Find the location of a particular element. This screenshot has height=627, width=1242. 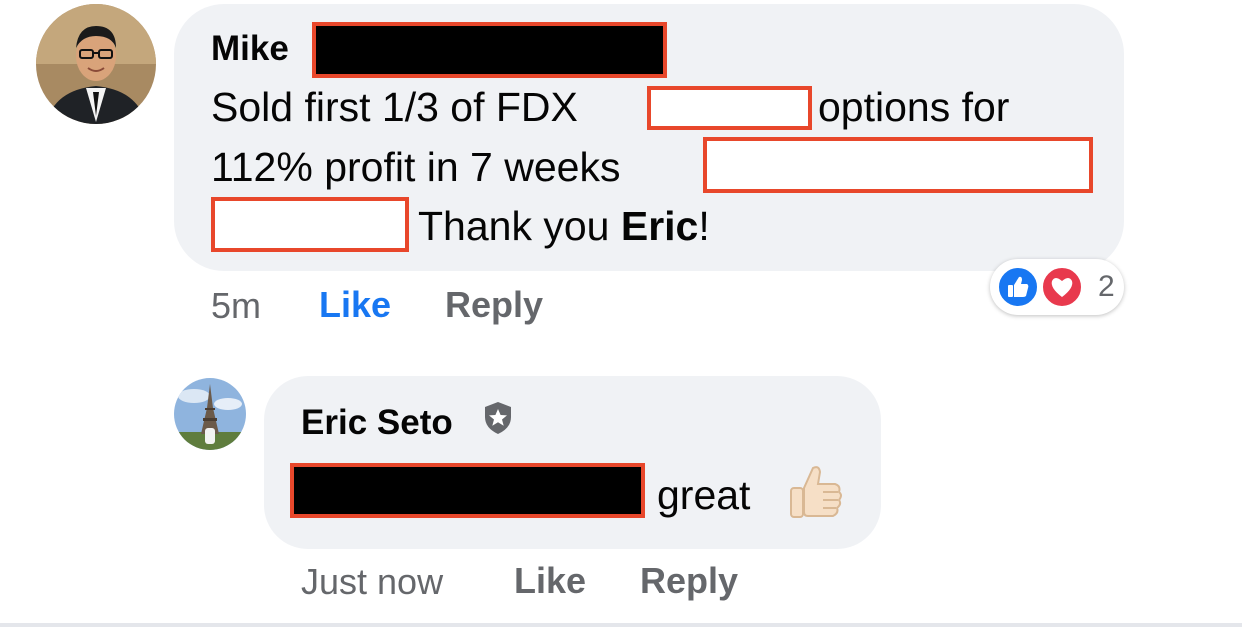

reply-text: great is located at coordinates (704, 495).